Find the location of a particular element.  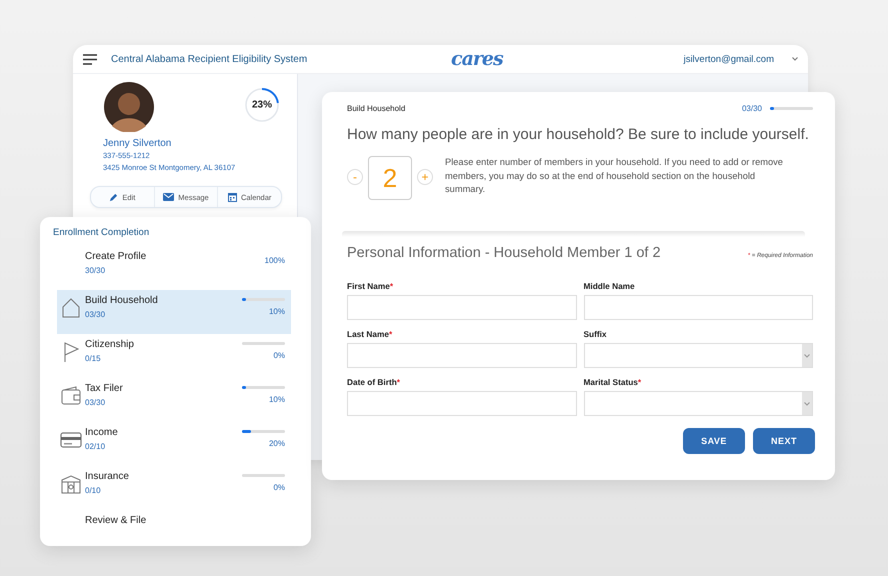

field-label: Middle Name is located at coordinates (610, 286).